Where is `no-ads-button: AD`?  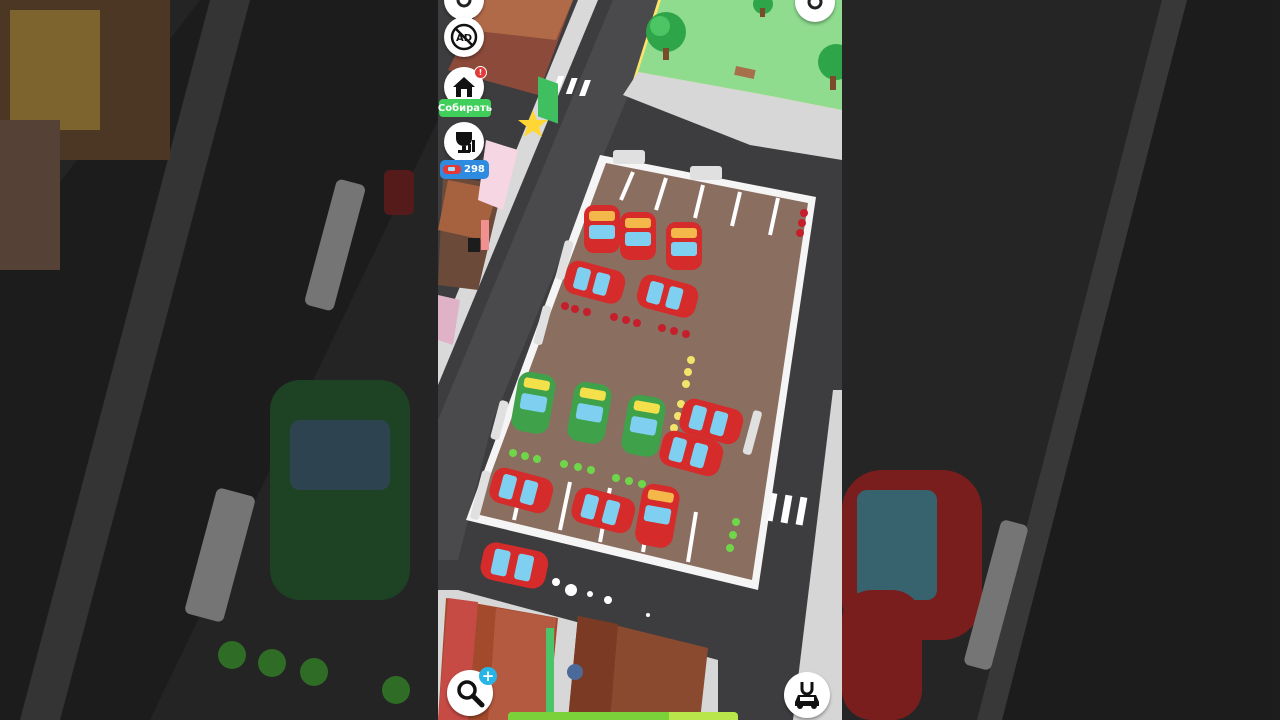 no-ads-button: AD is located at coordinates (464, 37).